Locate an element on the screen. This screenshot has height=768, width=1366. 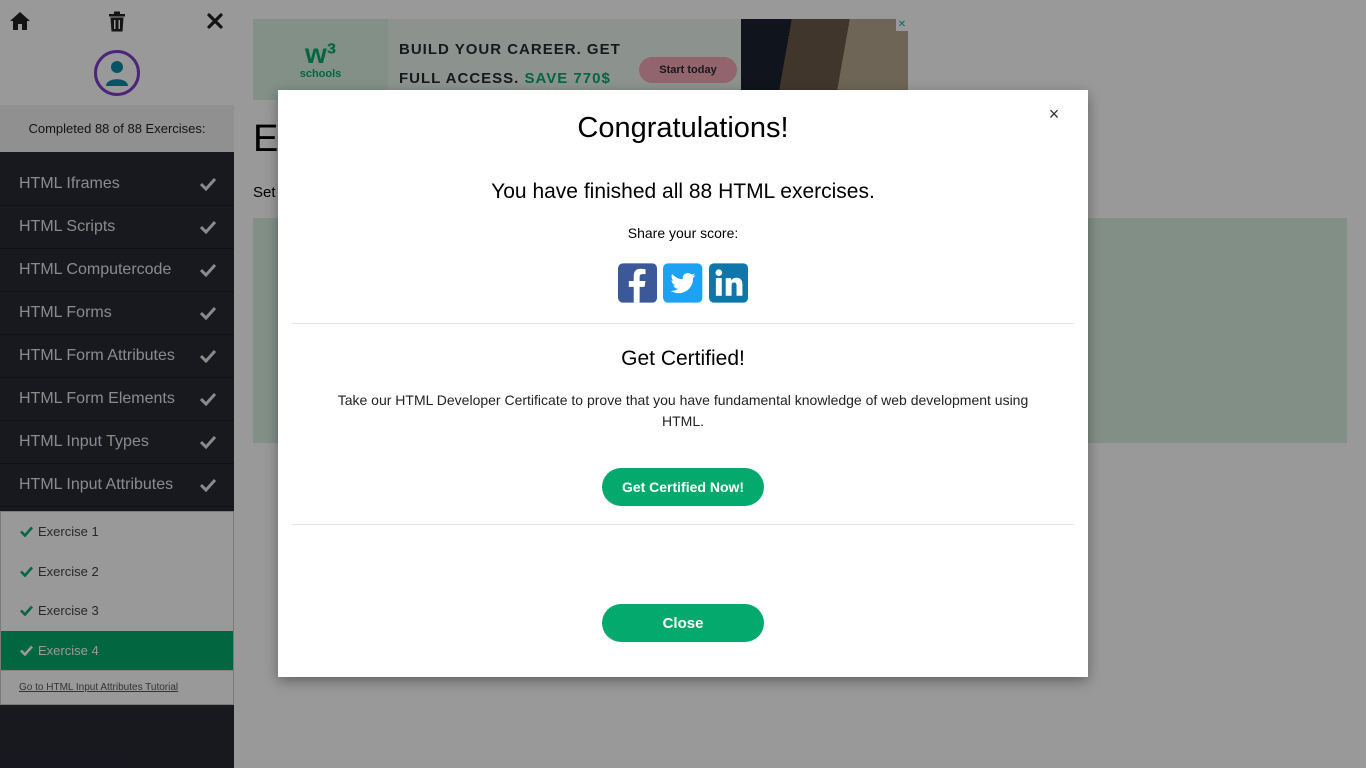
close-button: Close is located at coordinates (683, 623).